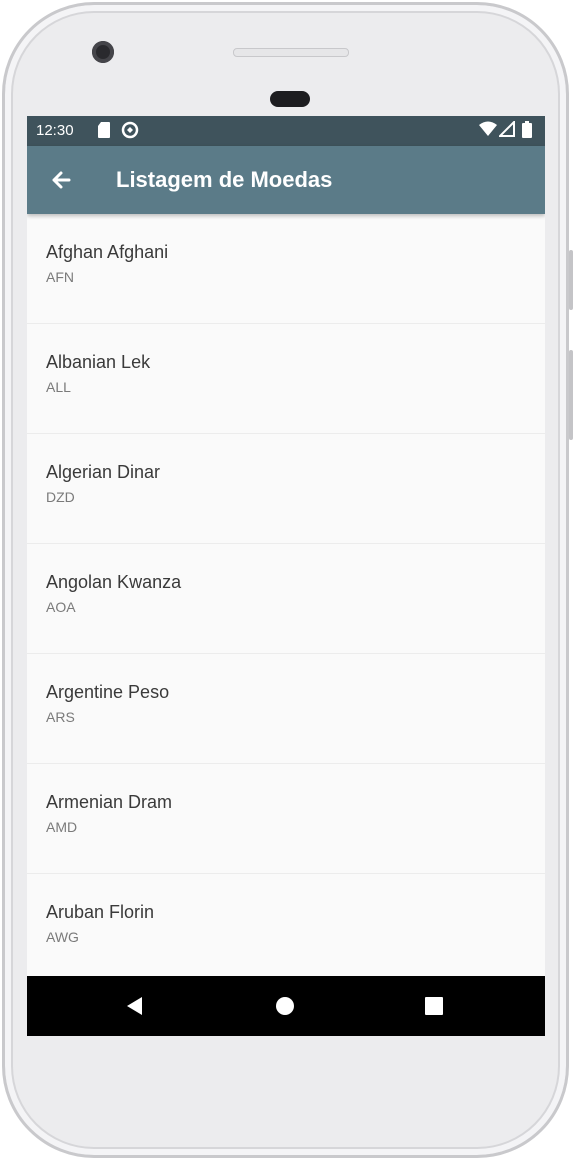 This screenshot has height=1162, width=573. Describe the element at coordinates (290, 99) in the screenshot. I see `earpiece` at that location.